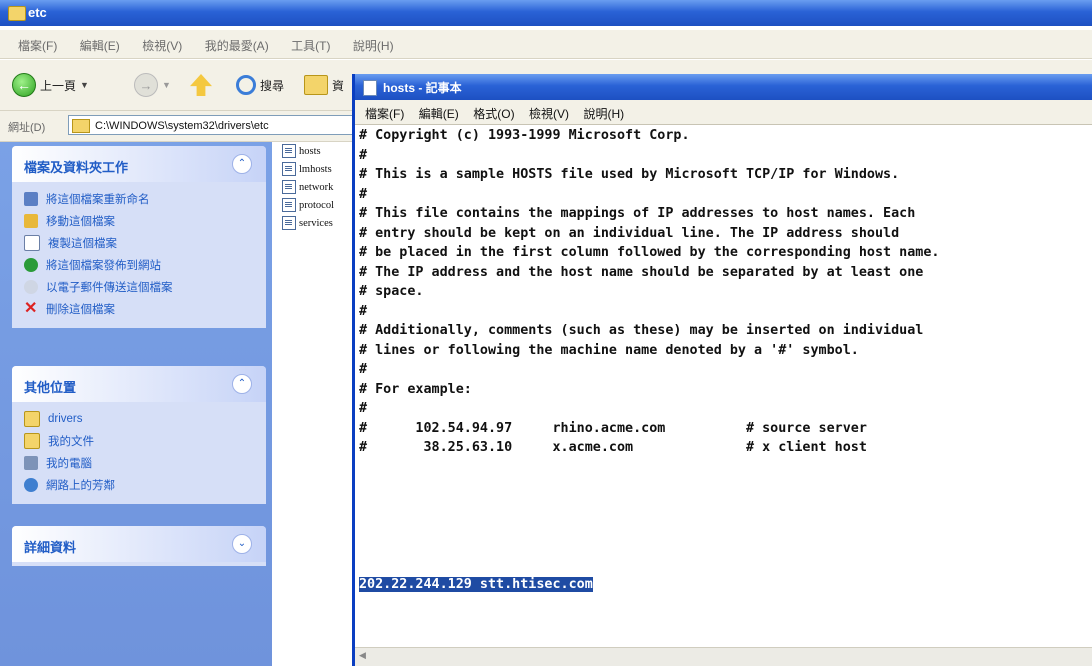 This screenshot has width=1092, height=666. Describe the element at coordinates (317, 187) in the screenshot. I see `file-network: network` at that location.